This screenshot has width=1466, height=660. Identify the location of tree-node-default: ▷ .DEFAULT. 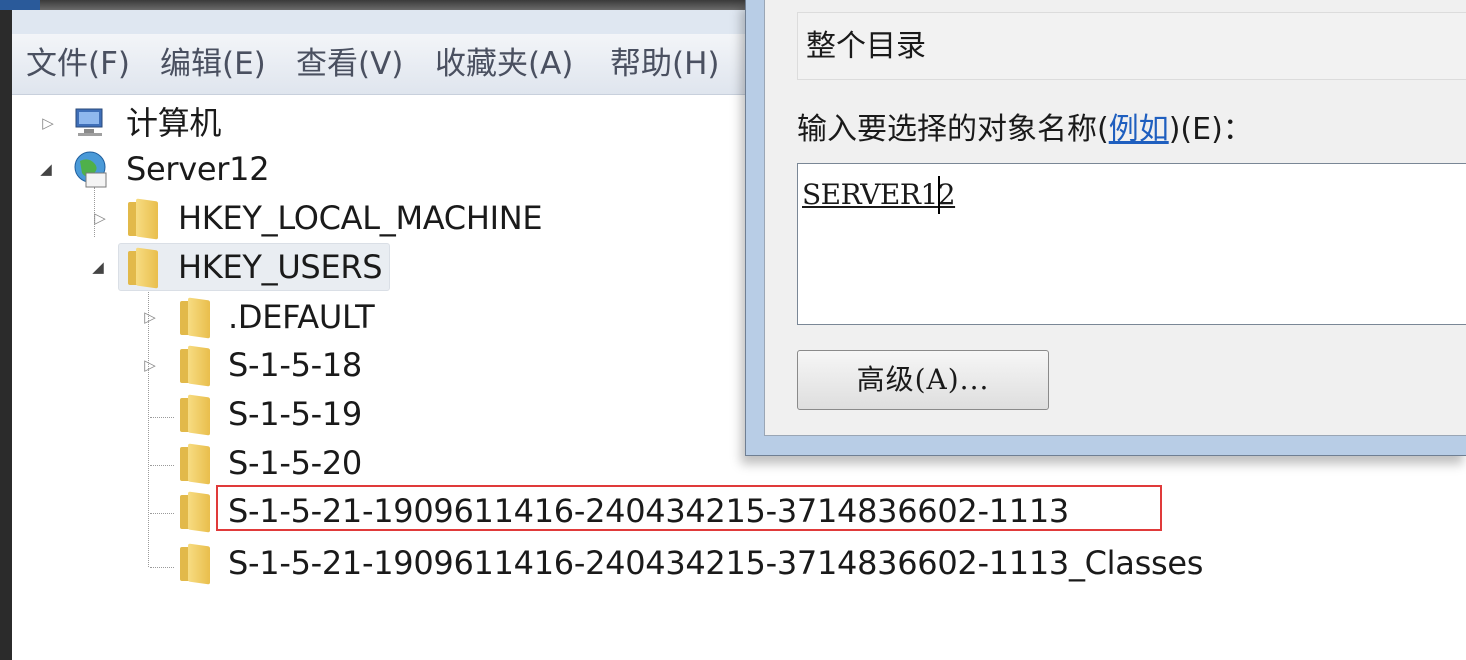
(294, 318).